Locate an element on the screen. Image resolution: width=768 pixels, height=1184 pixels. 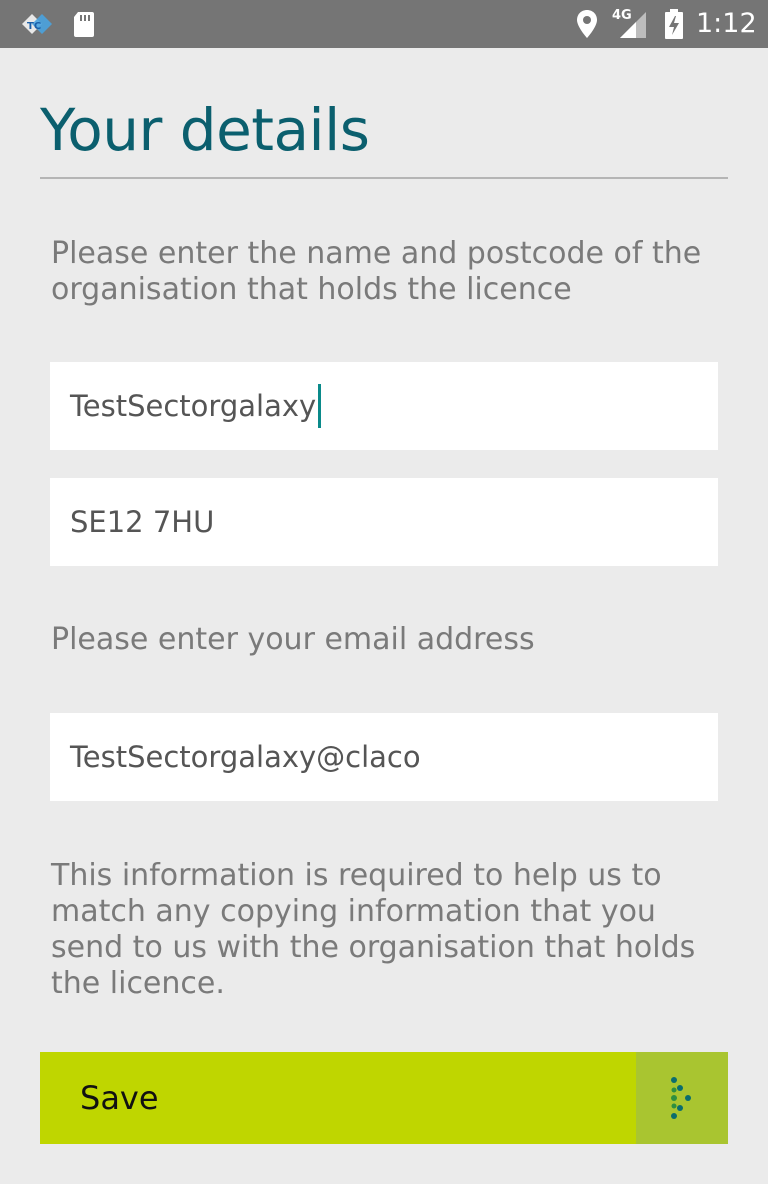
email-input: TestSectorgalaxy@claco is located at coordinates (384, 757).